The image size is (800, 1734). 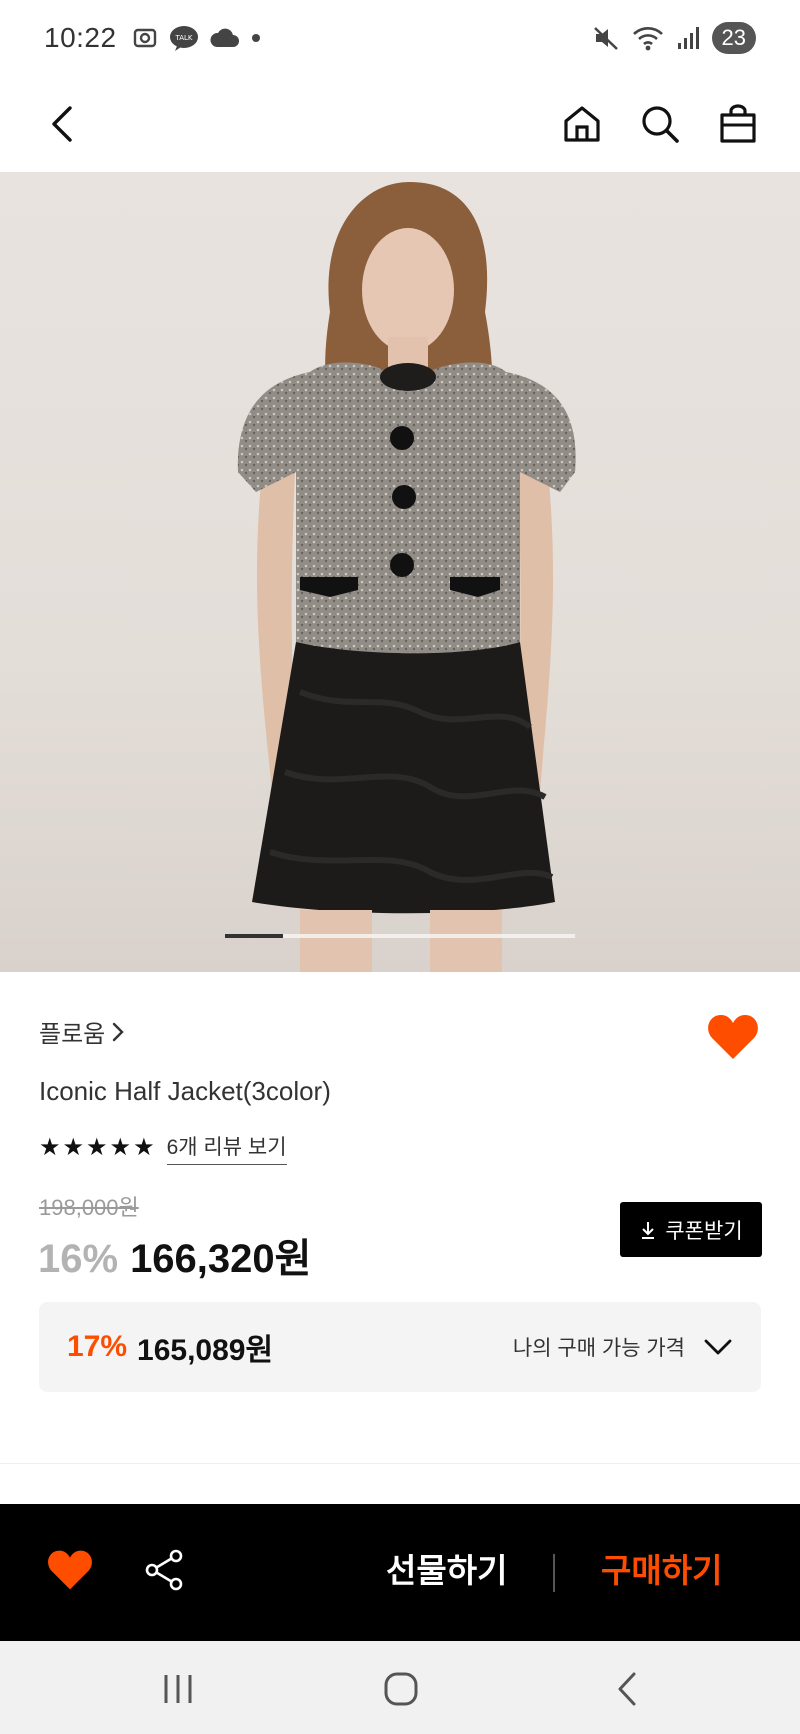 I want to click on best-discount-rate: 17%, so click(x=97, y=1346).